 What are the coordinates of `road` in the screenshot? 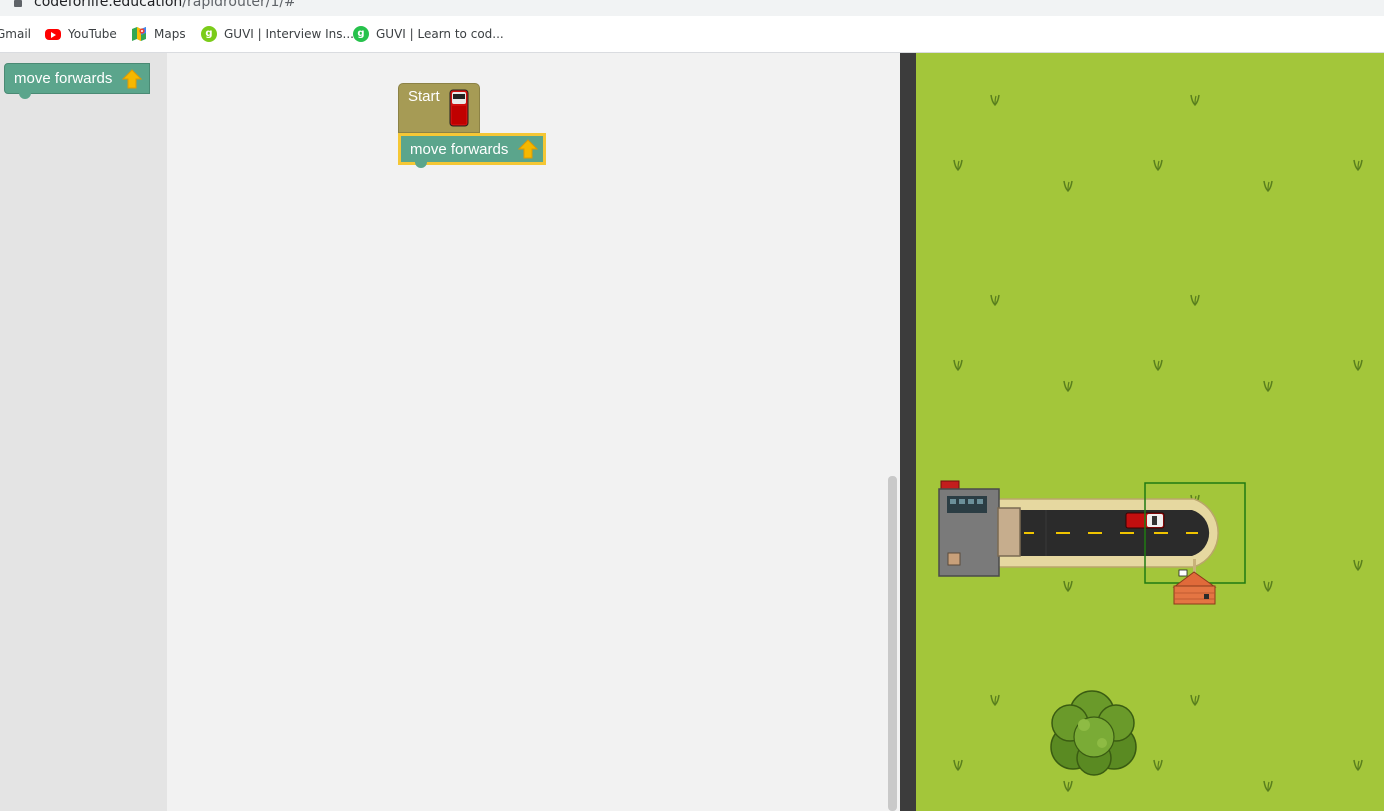 It's located at (1108, 533).